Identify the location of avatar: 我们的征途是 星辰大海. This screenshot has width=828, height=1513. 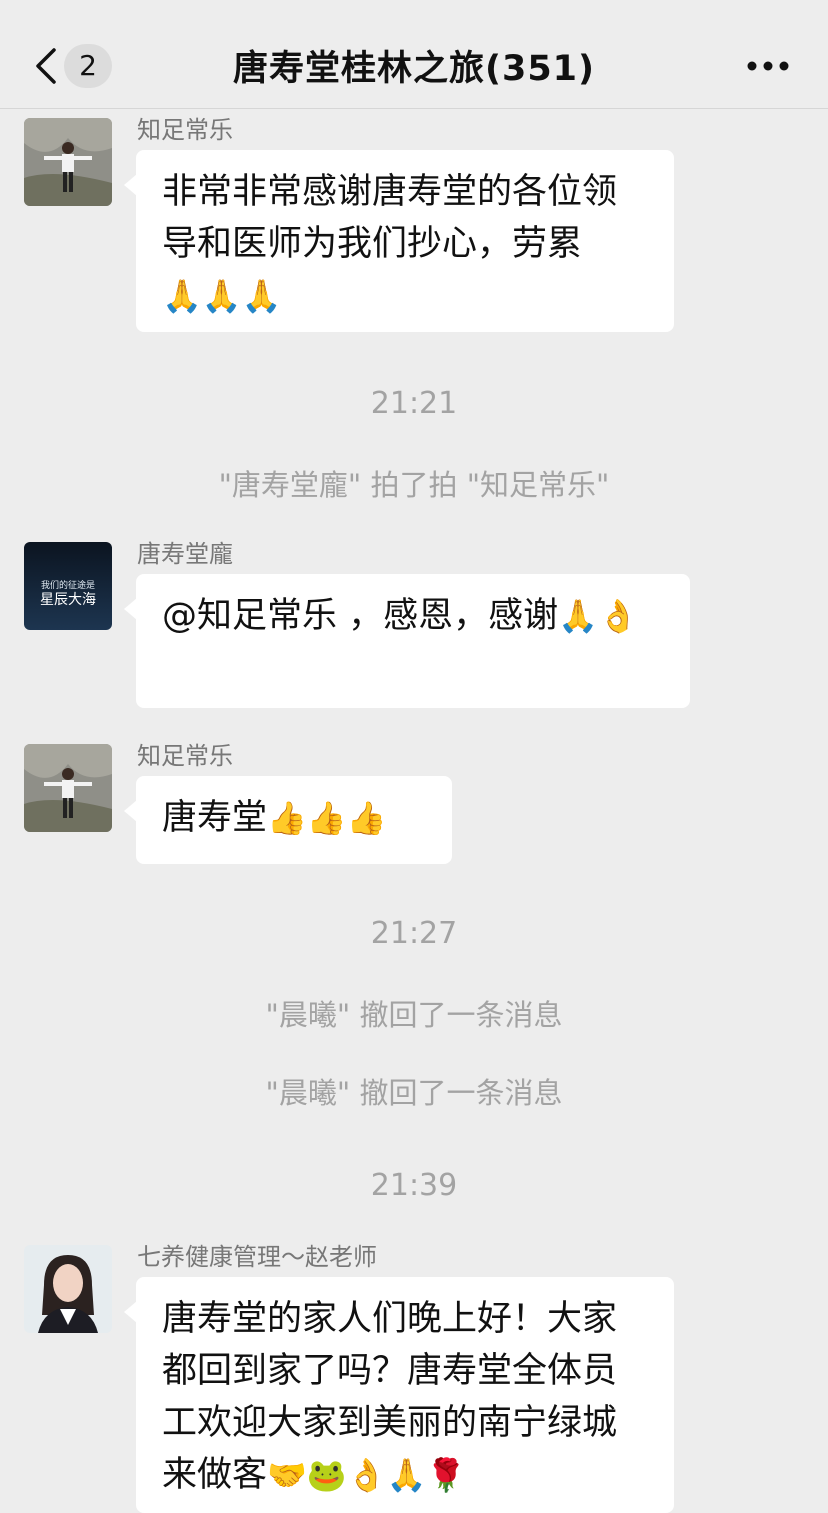
(68, 586).